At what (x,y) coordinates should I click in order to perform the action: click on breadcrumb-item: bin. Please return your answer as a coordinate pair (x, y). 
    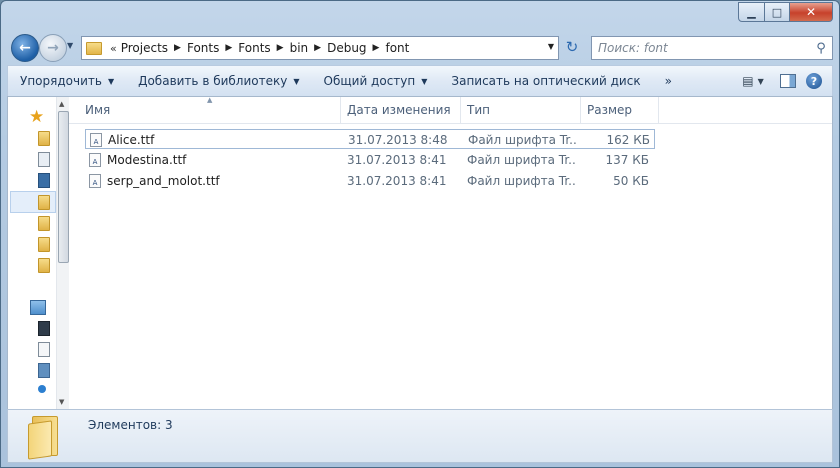
    Looking at the image, I should click on (299, 48).